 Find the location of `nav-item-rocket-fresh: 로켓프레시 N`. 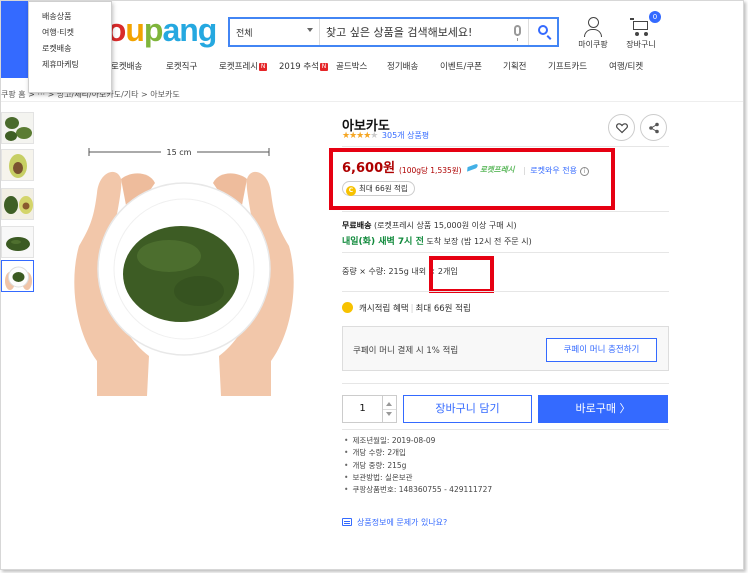

nav-item-rocket-fresh: 로켓프레시 N is located at coordinates (243, 66).